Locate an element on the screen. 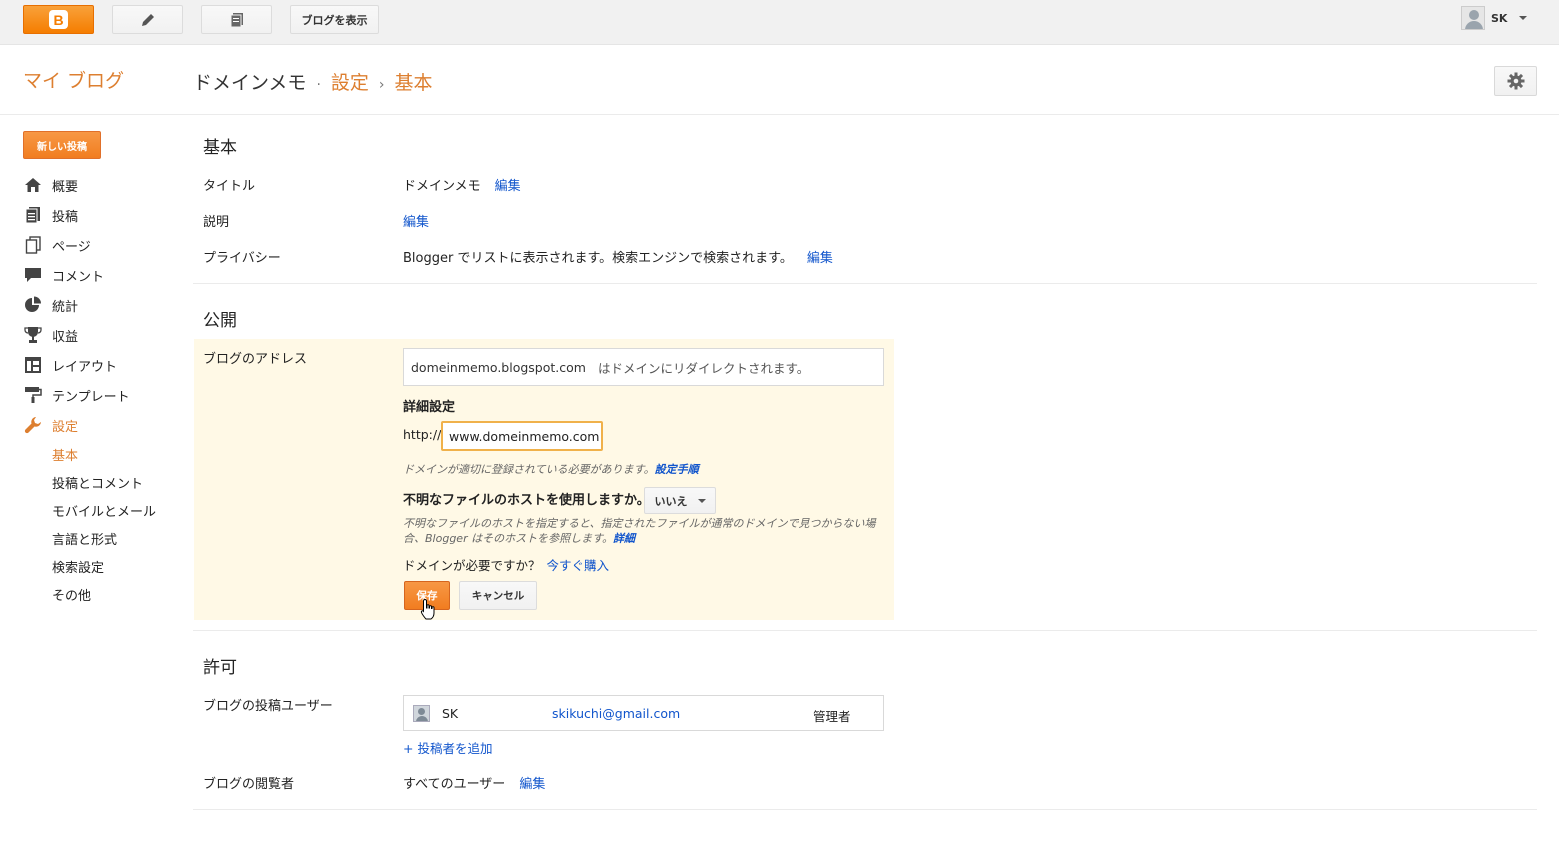 The width and height of the screenshot is (1559, 865). add-author-link: + 投稿者を追加 is located at coordinates (447, 747).